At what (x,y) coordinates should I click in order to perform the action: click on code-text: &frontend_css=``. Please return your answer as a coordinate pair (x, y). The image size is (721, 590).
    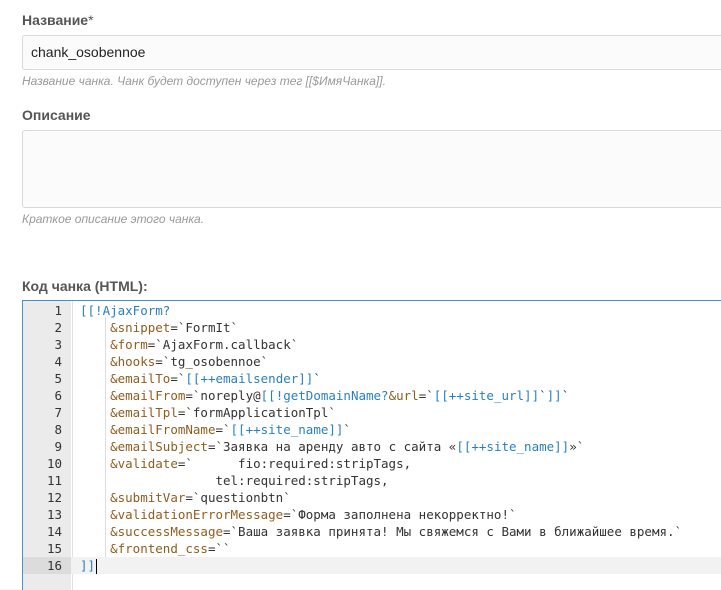
    Looking at the image, I should click on (155, 548).